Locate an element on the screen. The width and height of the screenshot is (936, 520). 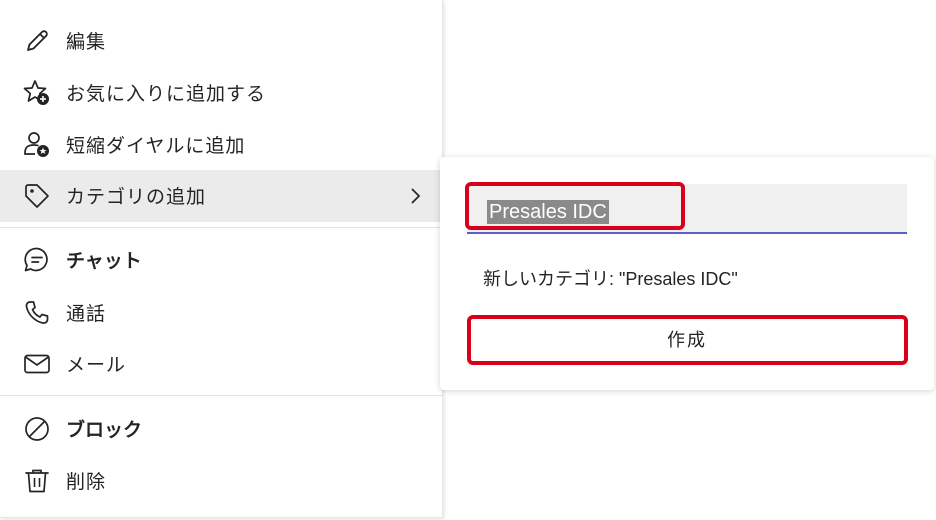
menu-item-label: お気に入りに追加する is located at coordinates (166, 93).